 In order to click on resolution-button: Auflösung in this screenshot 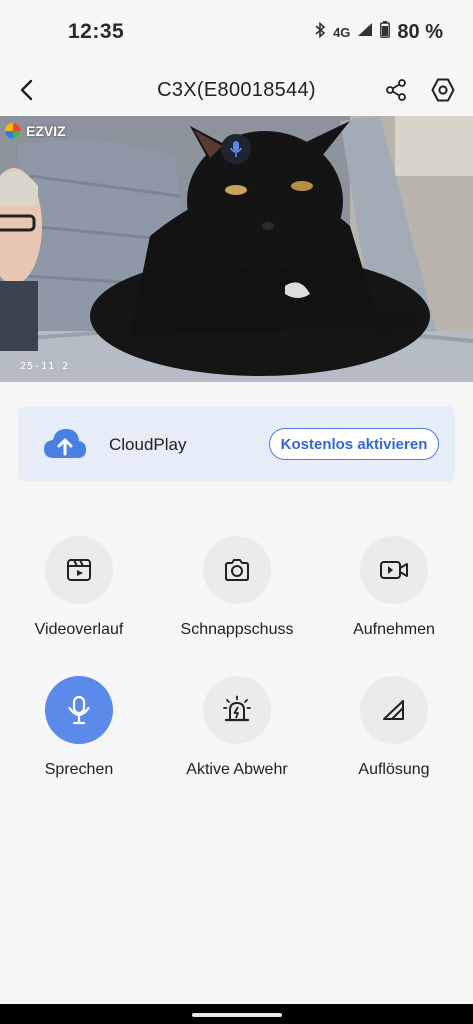, I will do `click(394, 731)`.